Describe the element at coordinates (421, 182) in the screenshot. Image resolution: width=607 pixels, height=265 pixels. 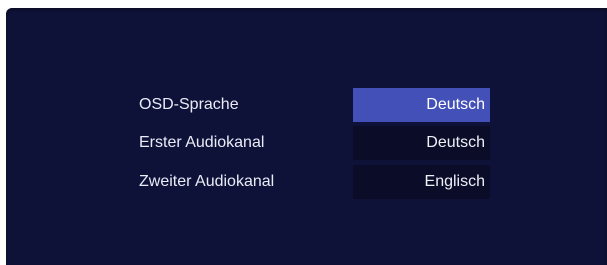
I see `setting-value-second-audio-channel: Englisch` at that location.